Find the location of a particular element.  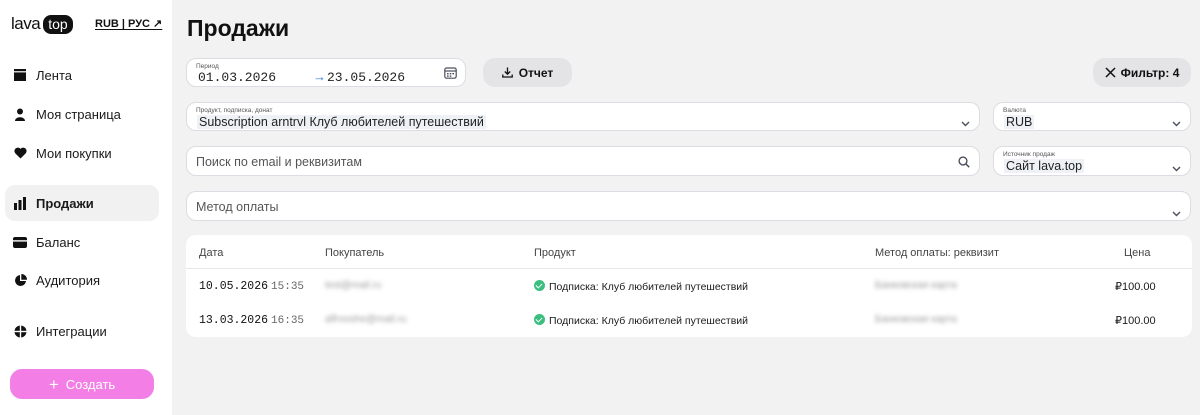

row-buyer: test@mail.ru is located at coordinates (353, 285).